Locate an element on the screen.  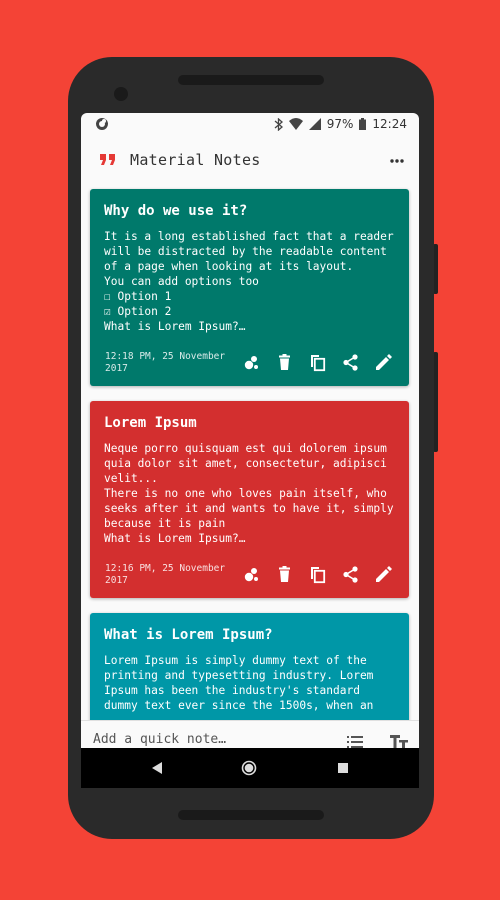
recents-icon is located at coordinates (343, 768).